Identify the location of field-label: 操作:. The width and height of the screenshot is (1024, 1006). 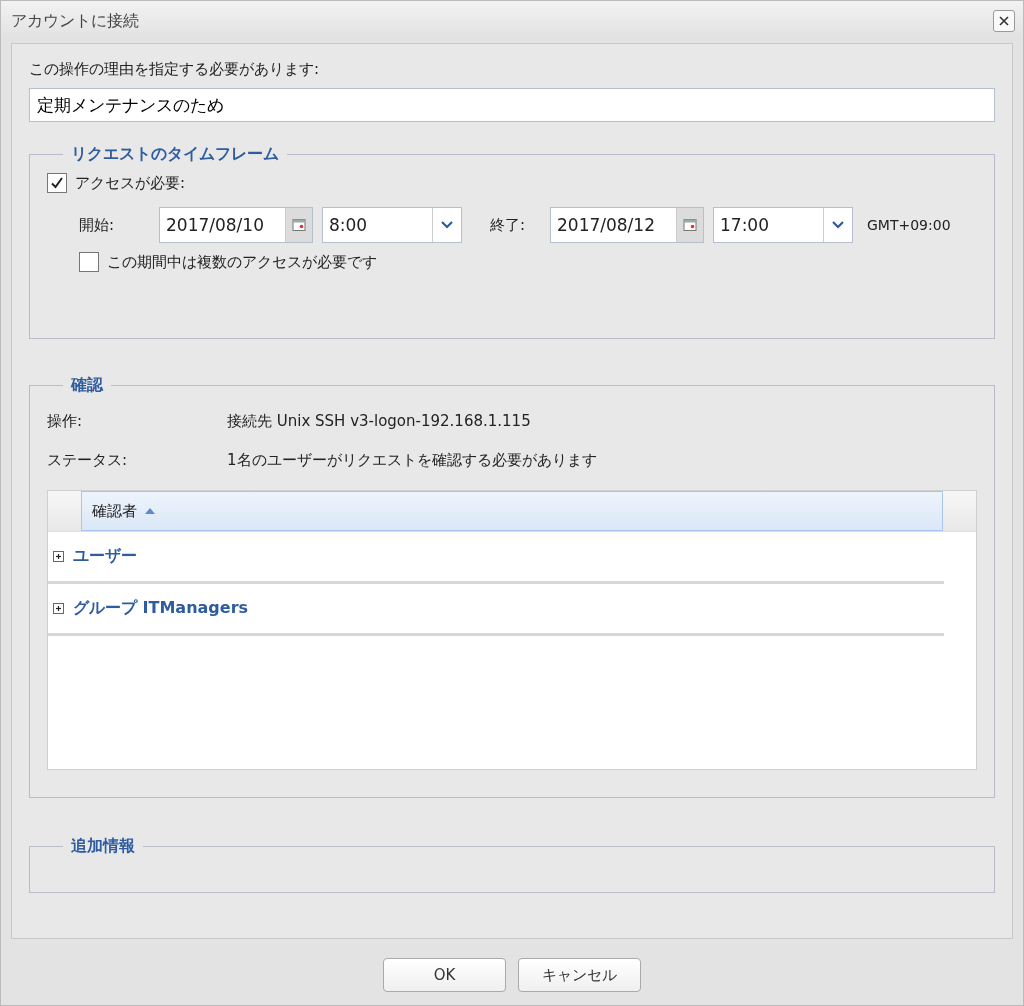
(65, 421).